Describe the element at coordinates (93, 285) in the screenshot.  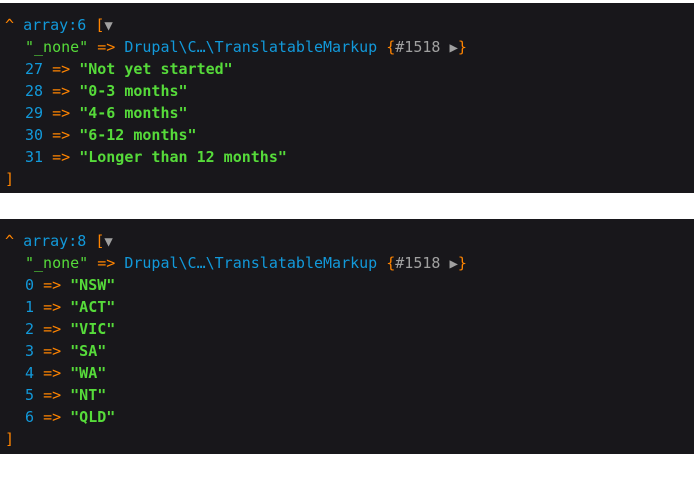
I see `item-value: "NSW"` at that location.